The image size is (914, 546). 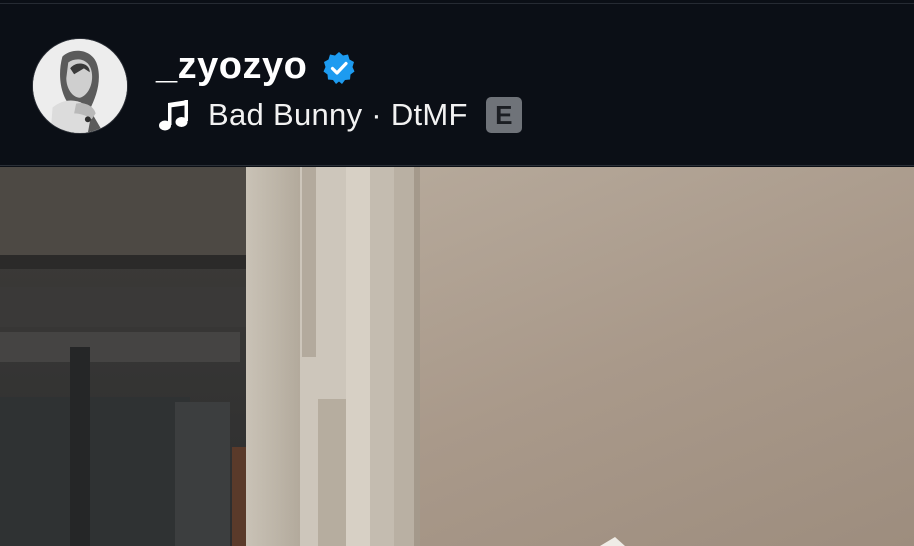 I want to click on profile-avatar, so click(x=80, y=86).